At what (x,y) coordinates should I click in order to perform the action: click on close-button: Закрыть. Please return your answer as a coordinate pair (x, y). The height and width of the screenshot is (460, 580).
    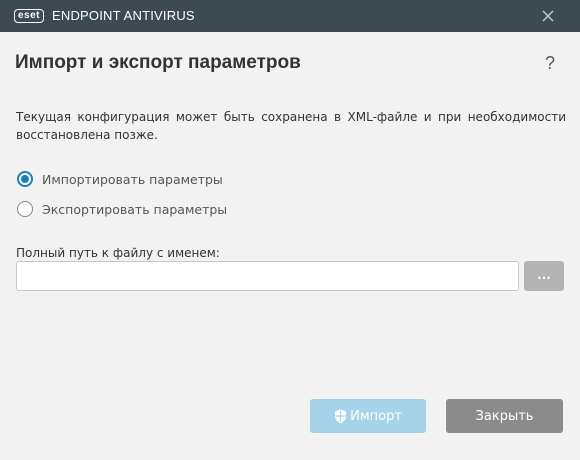
    Looking at the image, I should click on (504, 416).